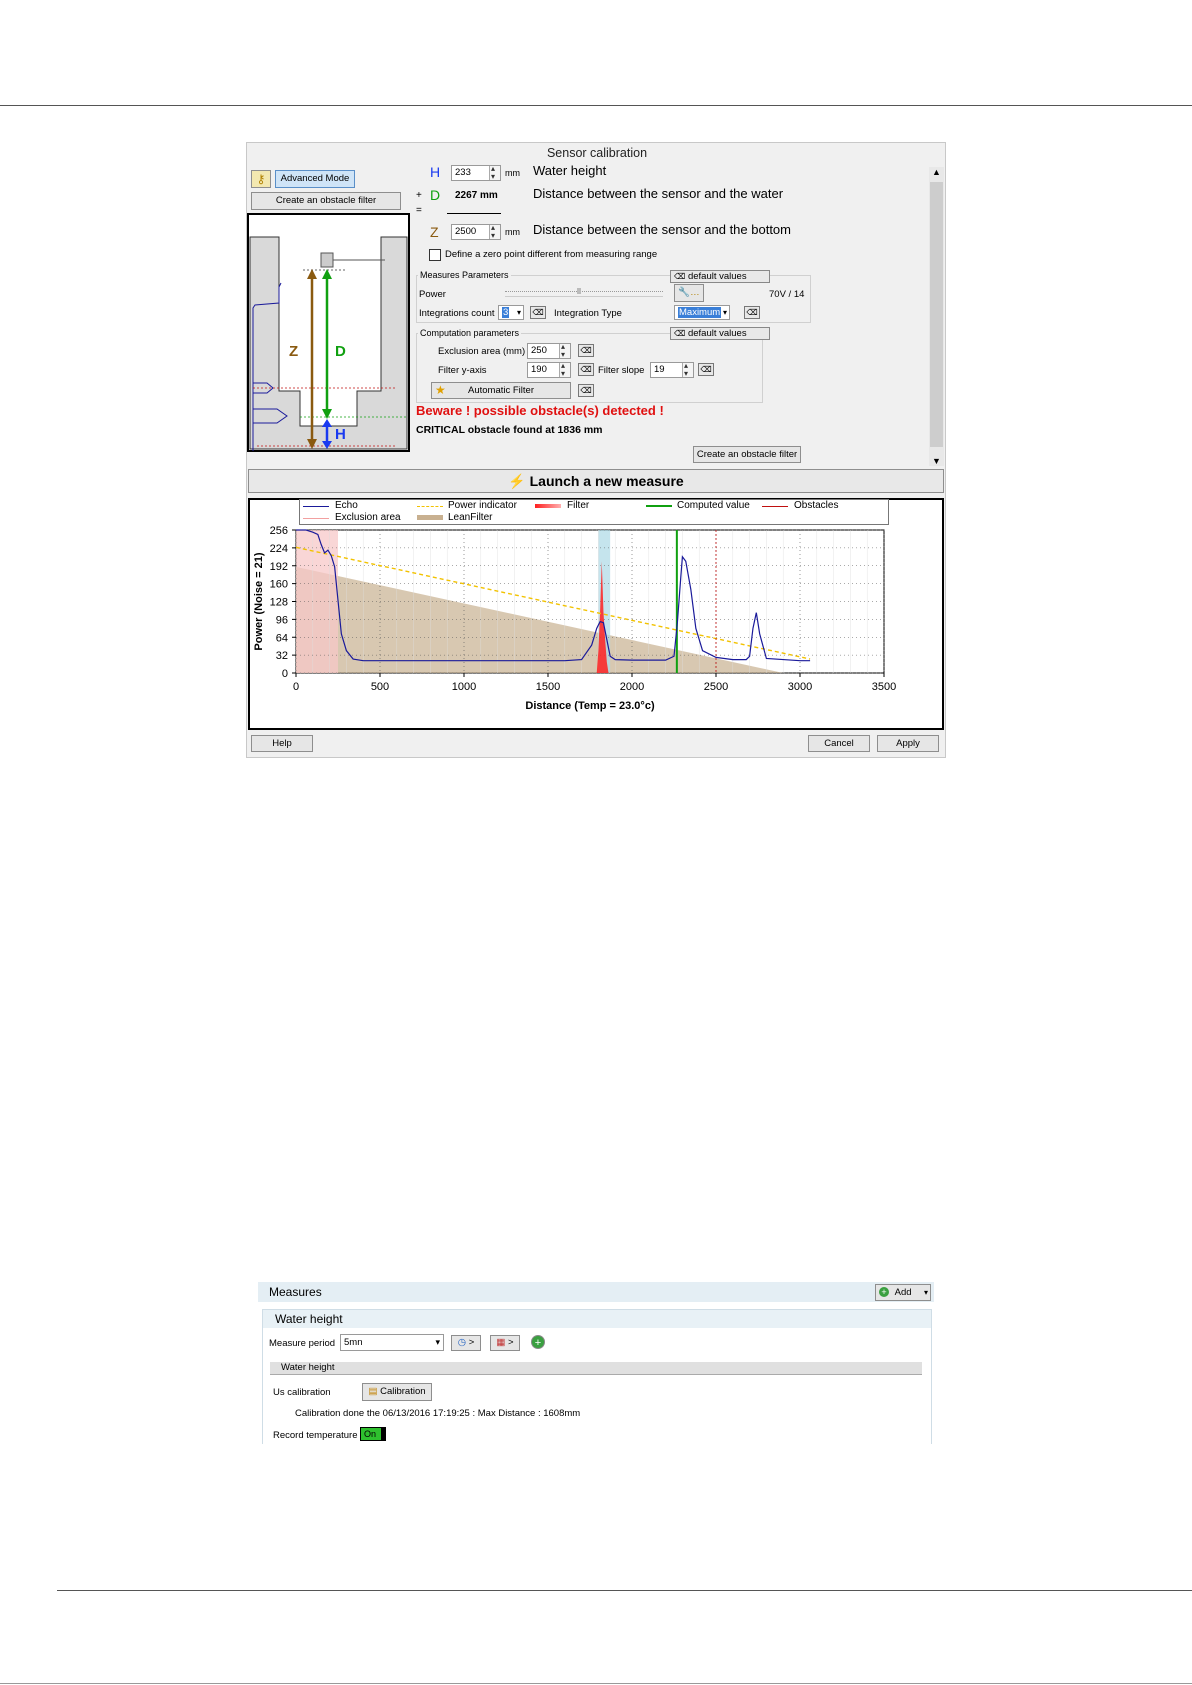  I want to click on bottom-distance-value: 2500, so click(466, 231).